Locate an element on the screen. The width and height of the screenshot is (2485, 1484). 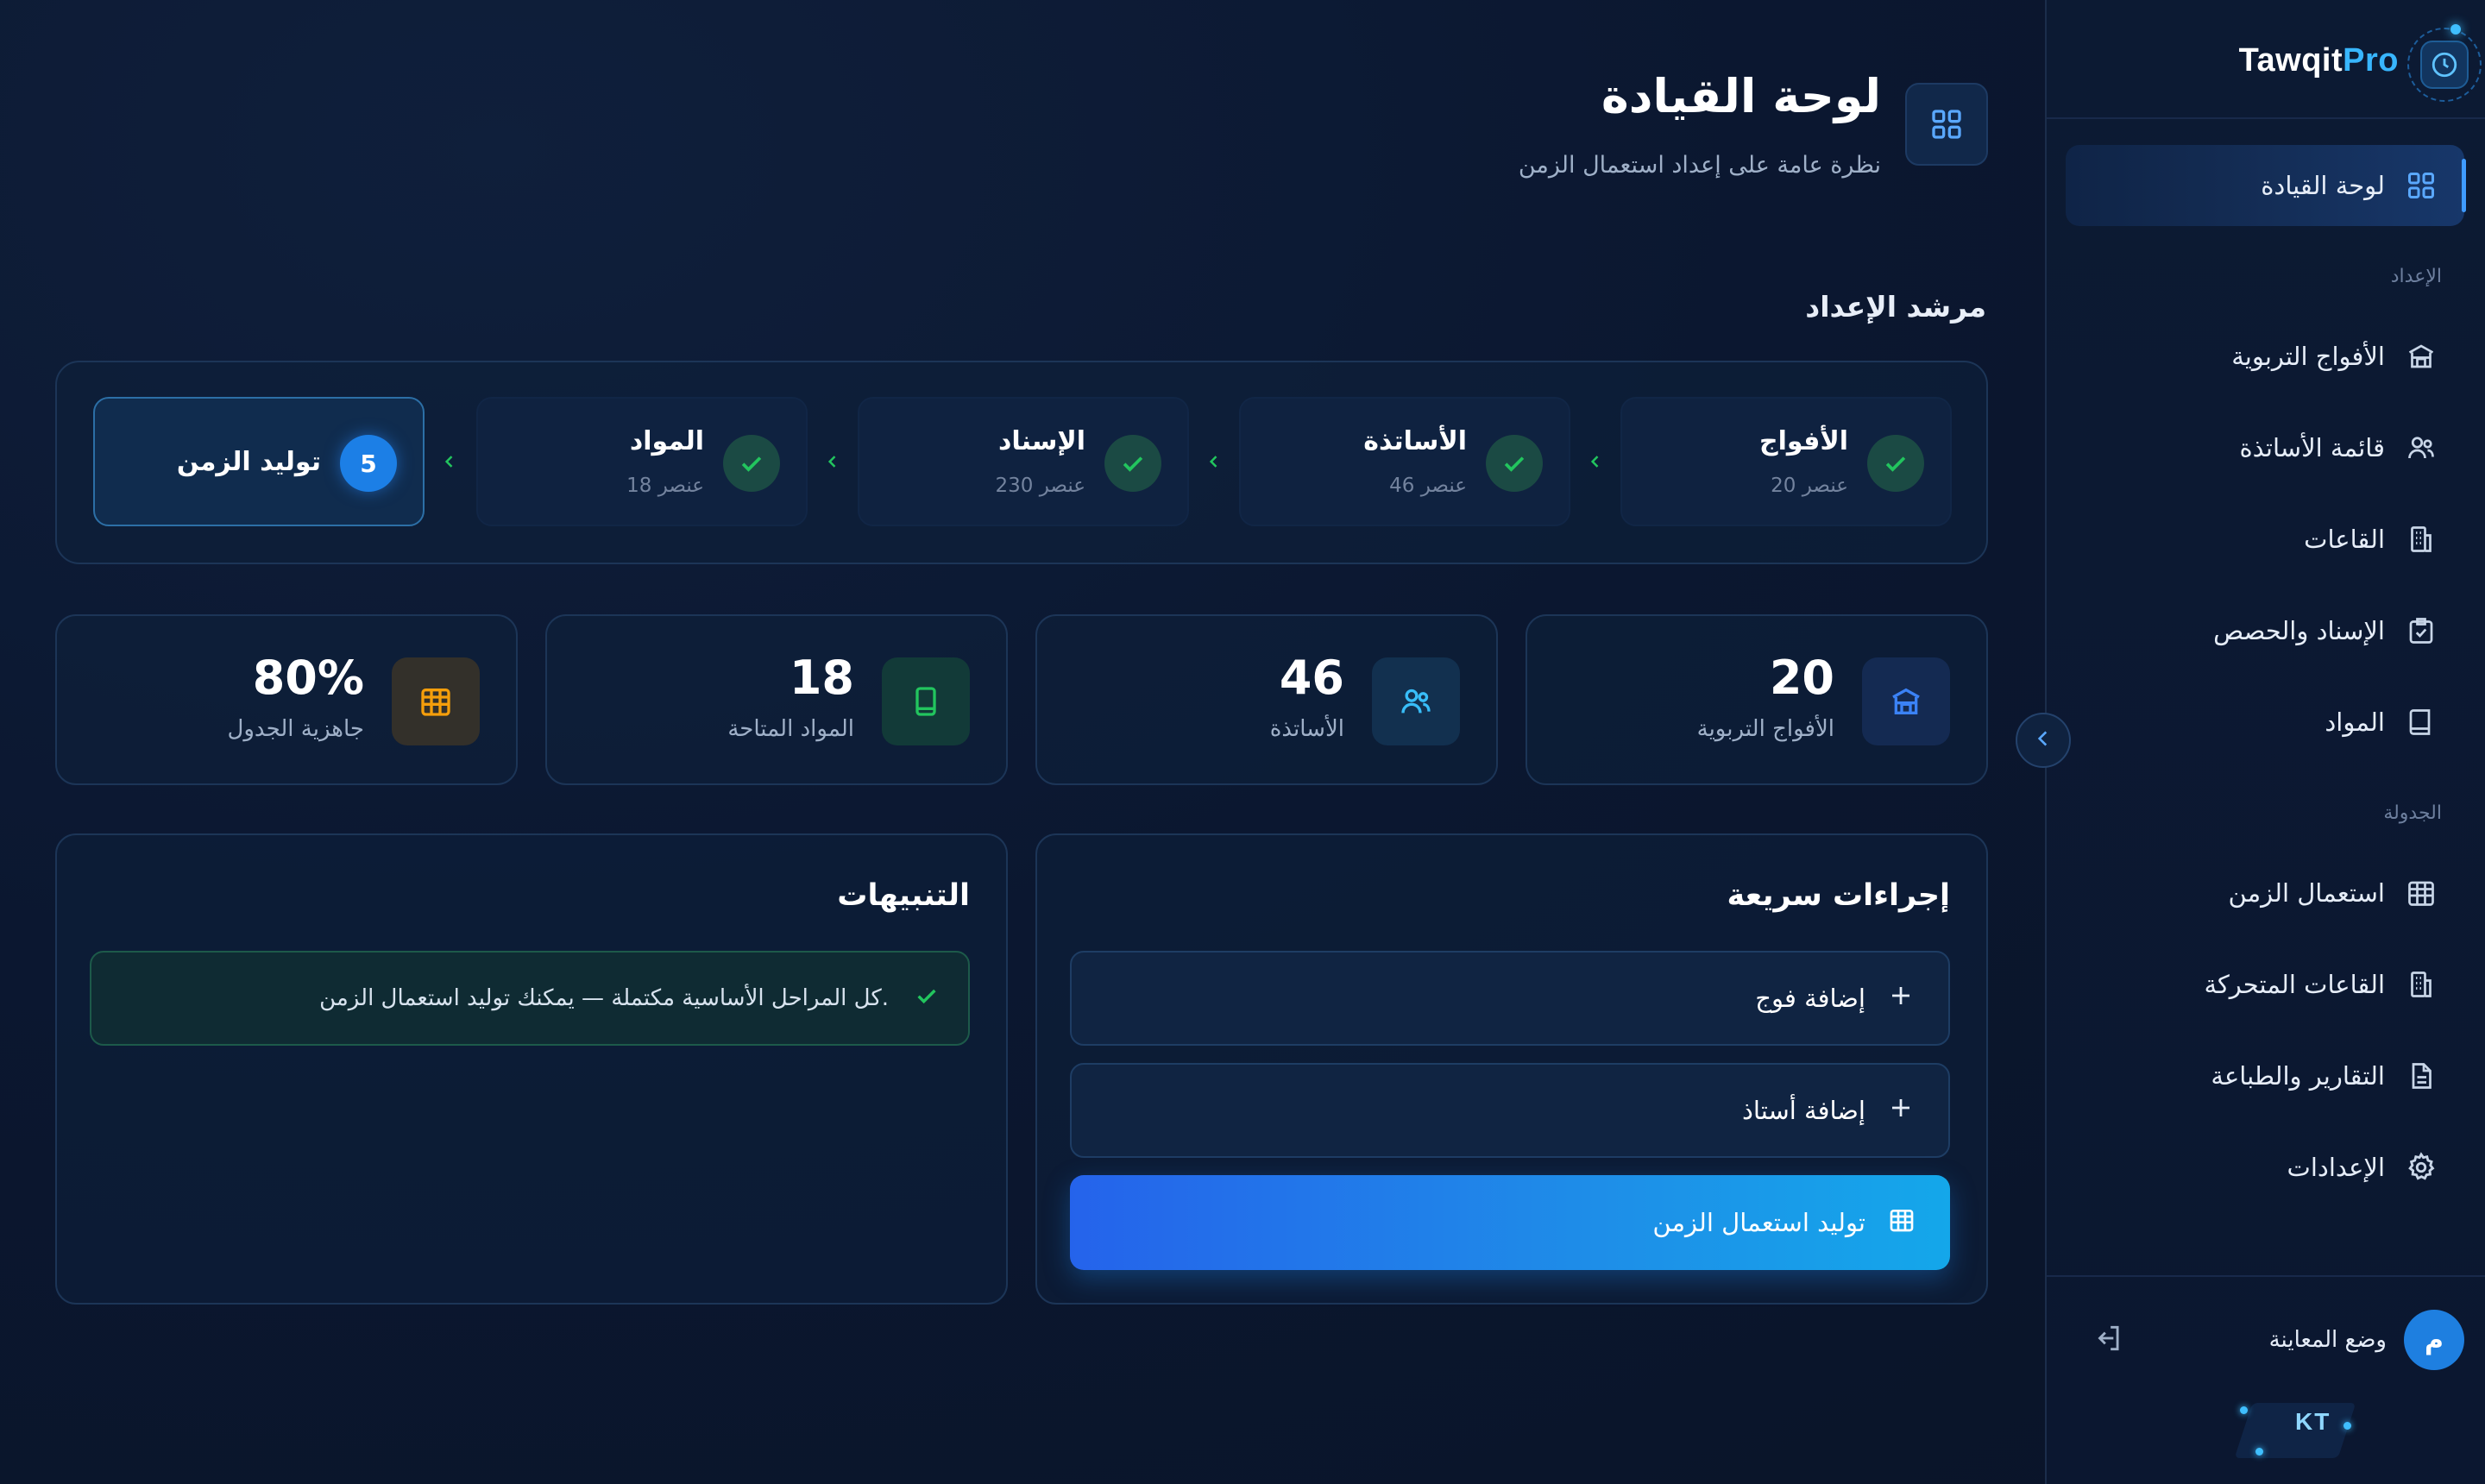
sidebar-item-label: استعمال الزمن is located at coordinates (2307, 893).